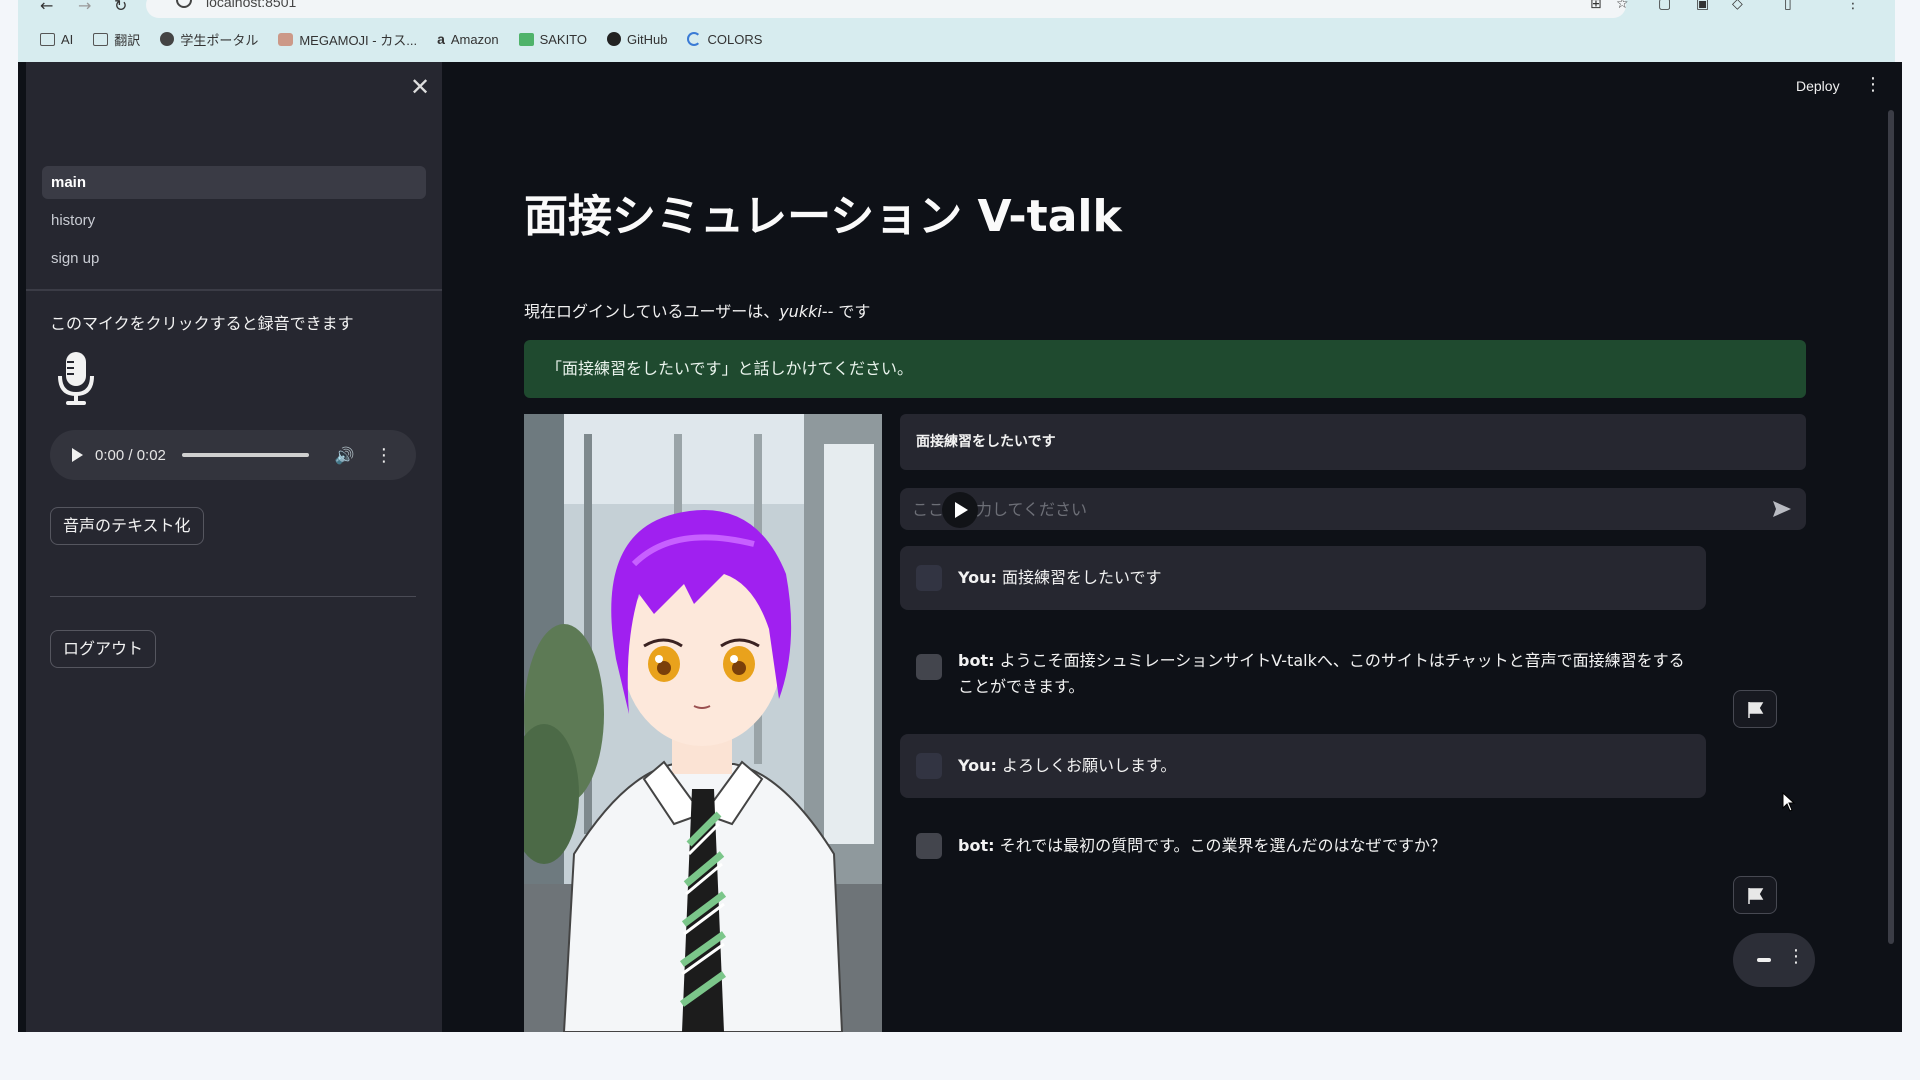 The image size is (1920, 1080). What do you see at coordinates (1764, 960) in the screenshot?
I see `minus-icon` at bounding box center [1764, 960].